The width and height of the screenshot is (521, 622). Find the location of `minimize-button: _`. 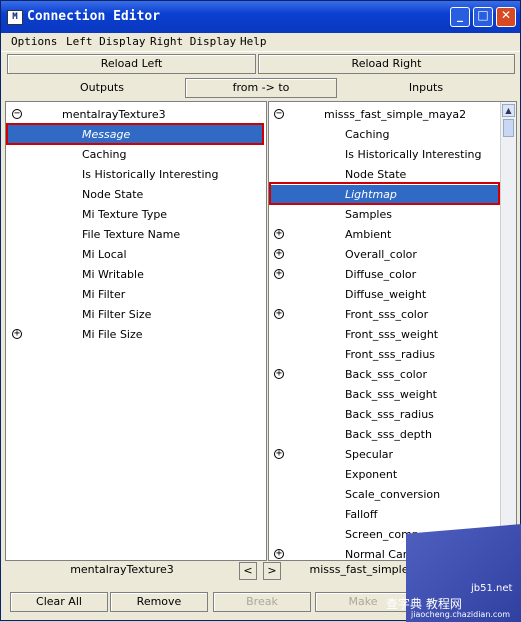

minimize-button: _ is located at coordinates (460, 17).